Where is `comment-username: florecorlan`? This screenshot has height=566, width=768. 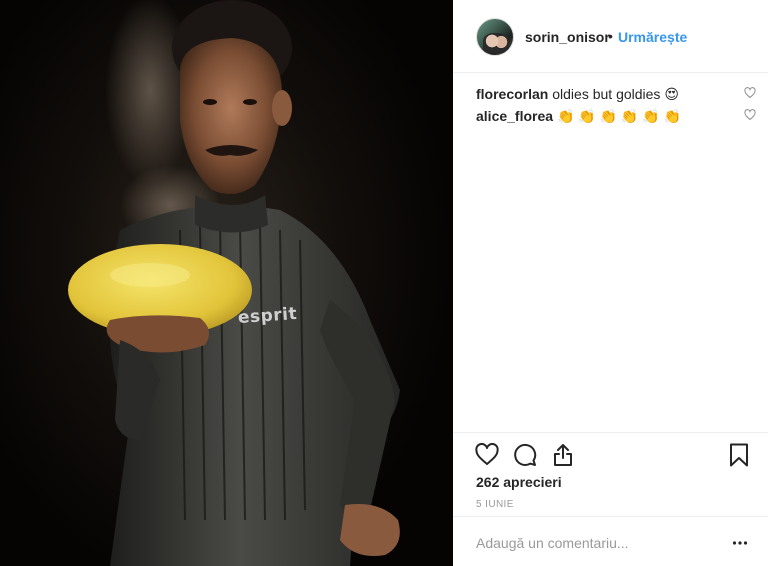
comment-username: florecorlan is located at coordinates (512, 94).